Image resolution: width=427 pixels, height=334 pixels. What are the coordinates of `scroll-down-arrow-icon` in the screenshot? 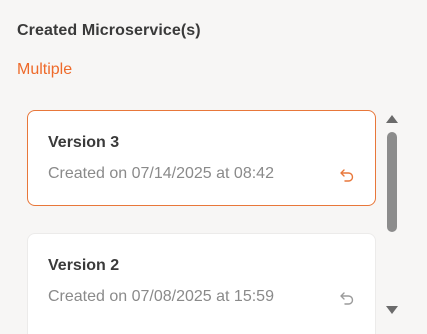 It's located at (392, 310).